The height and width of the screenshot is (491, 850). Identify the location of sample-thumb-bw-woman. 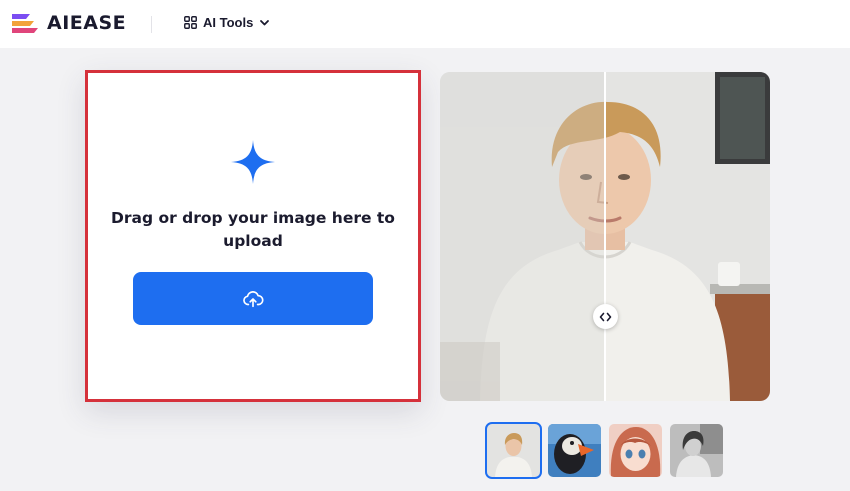
(696, 450).